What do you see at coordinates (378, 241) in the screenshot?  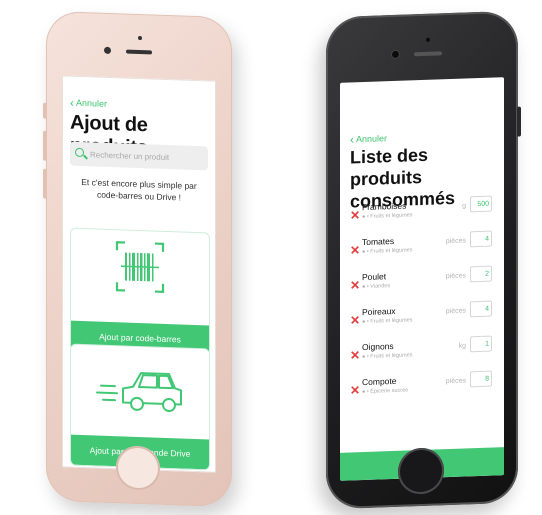 I see `product-name: Tomates` at bounding box center [378, 241].